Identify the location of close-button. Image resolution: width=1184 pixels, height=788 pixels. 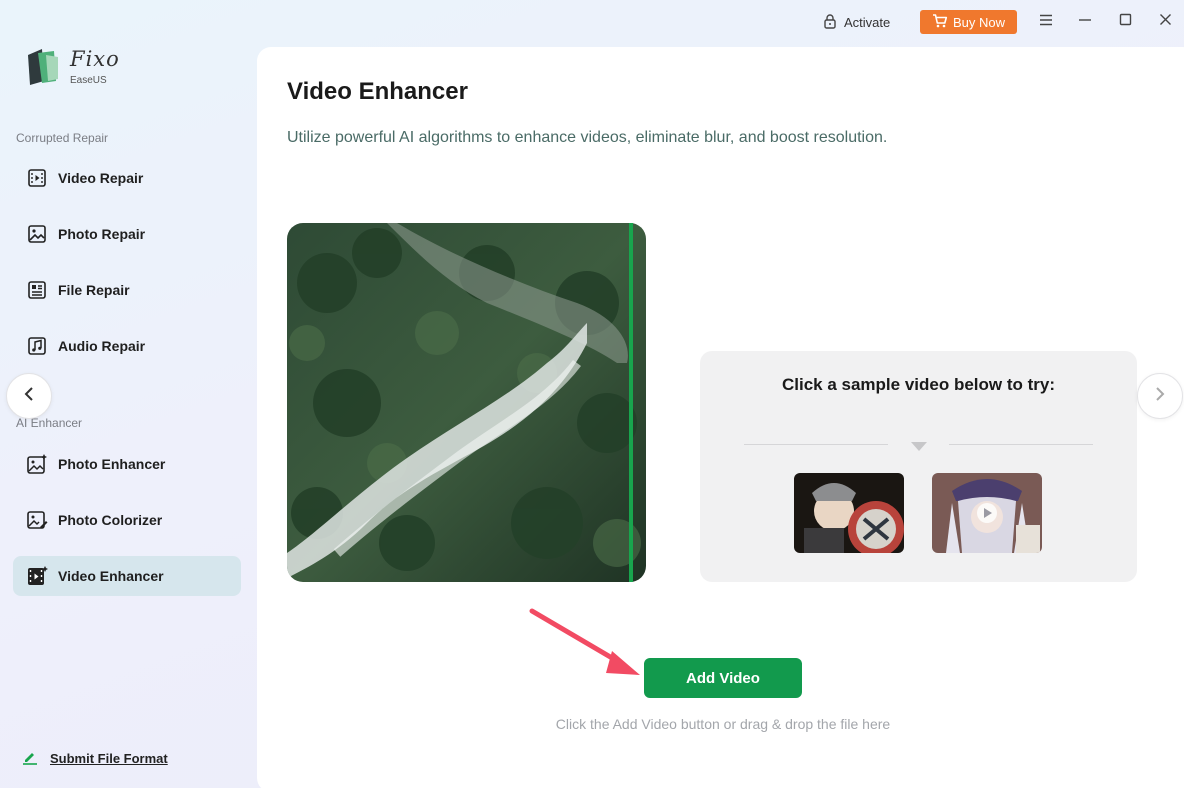
(1165, 22).